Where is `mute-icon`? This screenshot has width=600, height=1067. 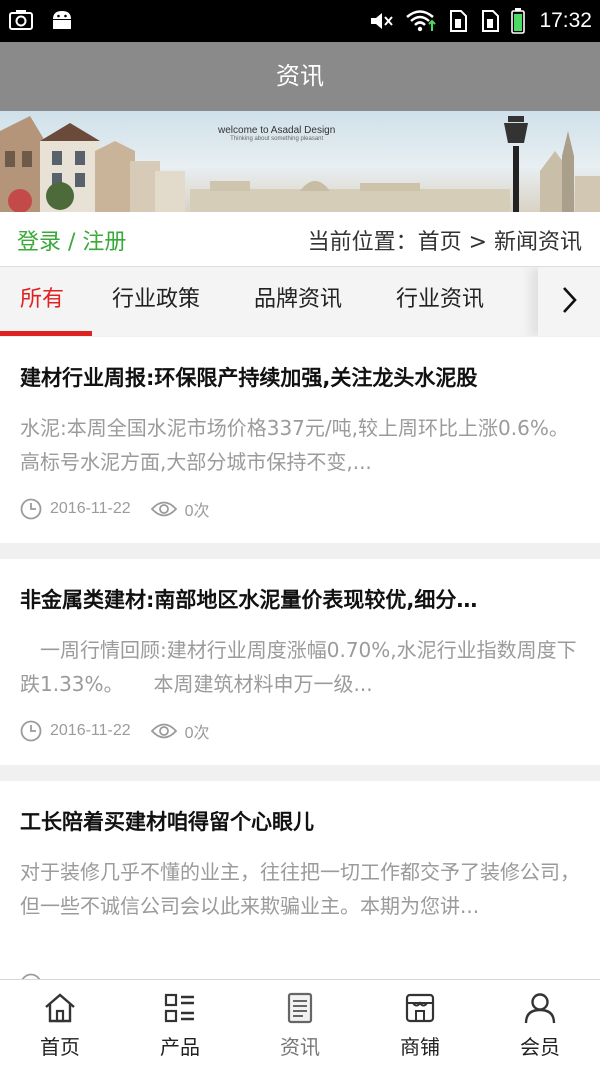
mute-icon is located at coordinates (382, 21).